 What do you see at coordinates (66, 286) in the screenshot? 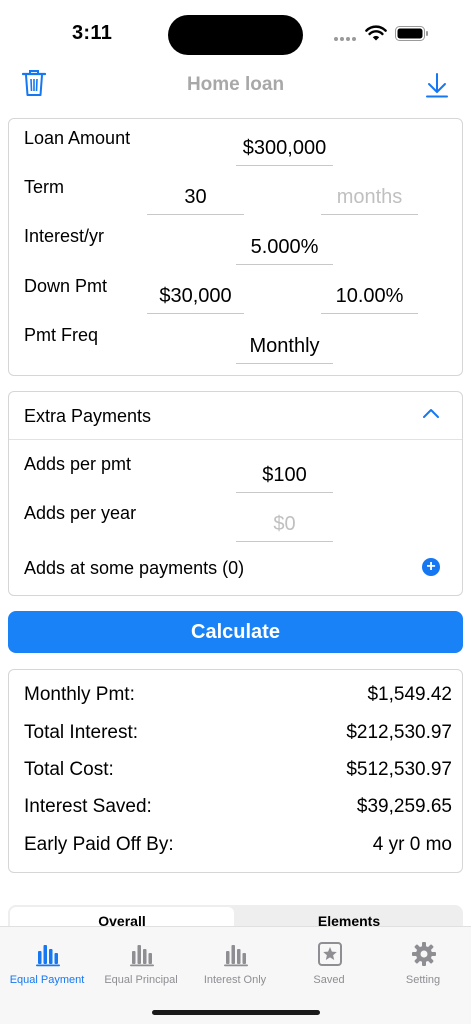
I see `down-payment-label: Down Pmt` at bounding box center [66, 286].